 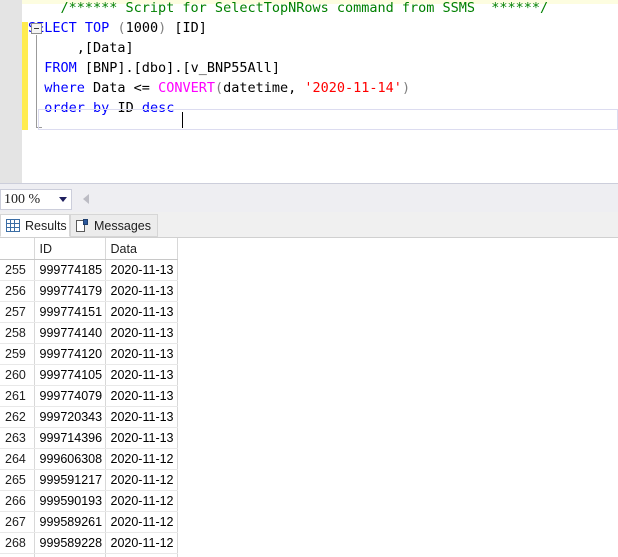 I want to click on zoom-level-combobox: 100 %, so click(x=36, y=199).